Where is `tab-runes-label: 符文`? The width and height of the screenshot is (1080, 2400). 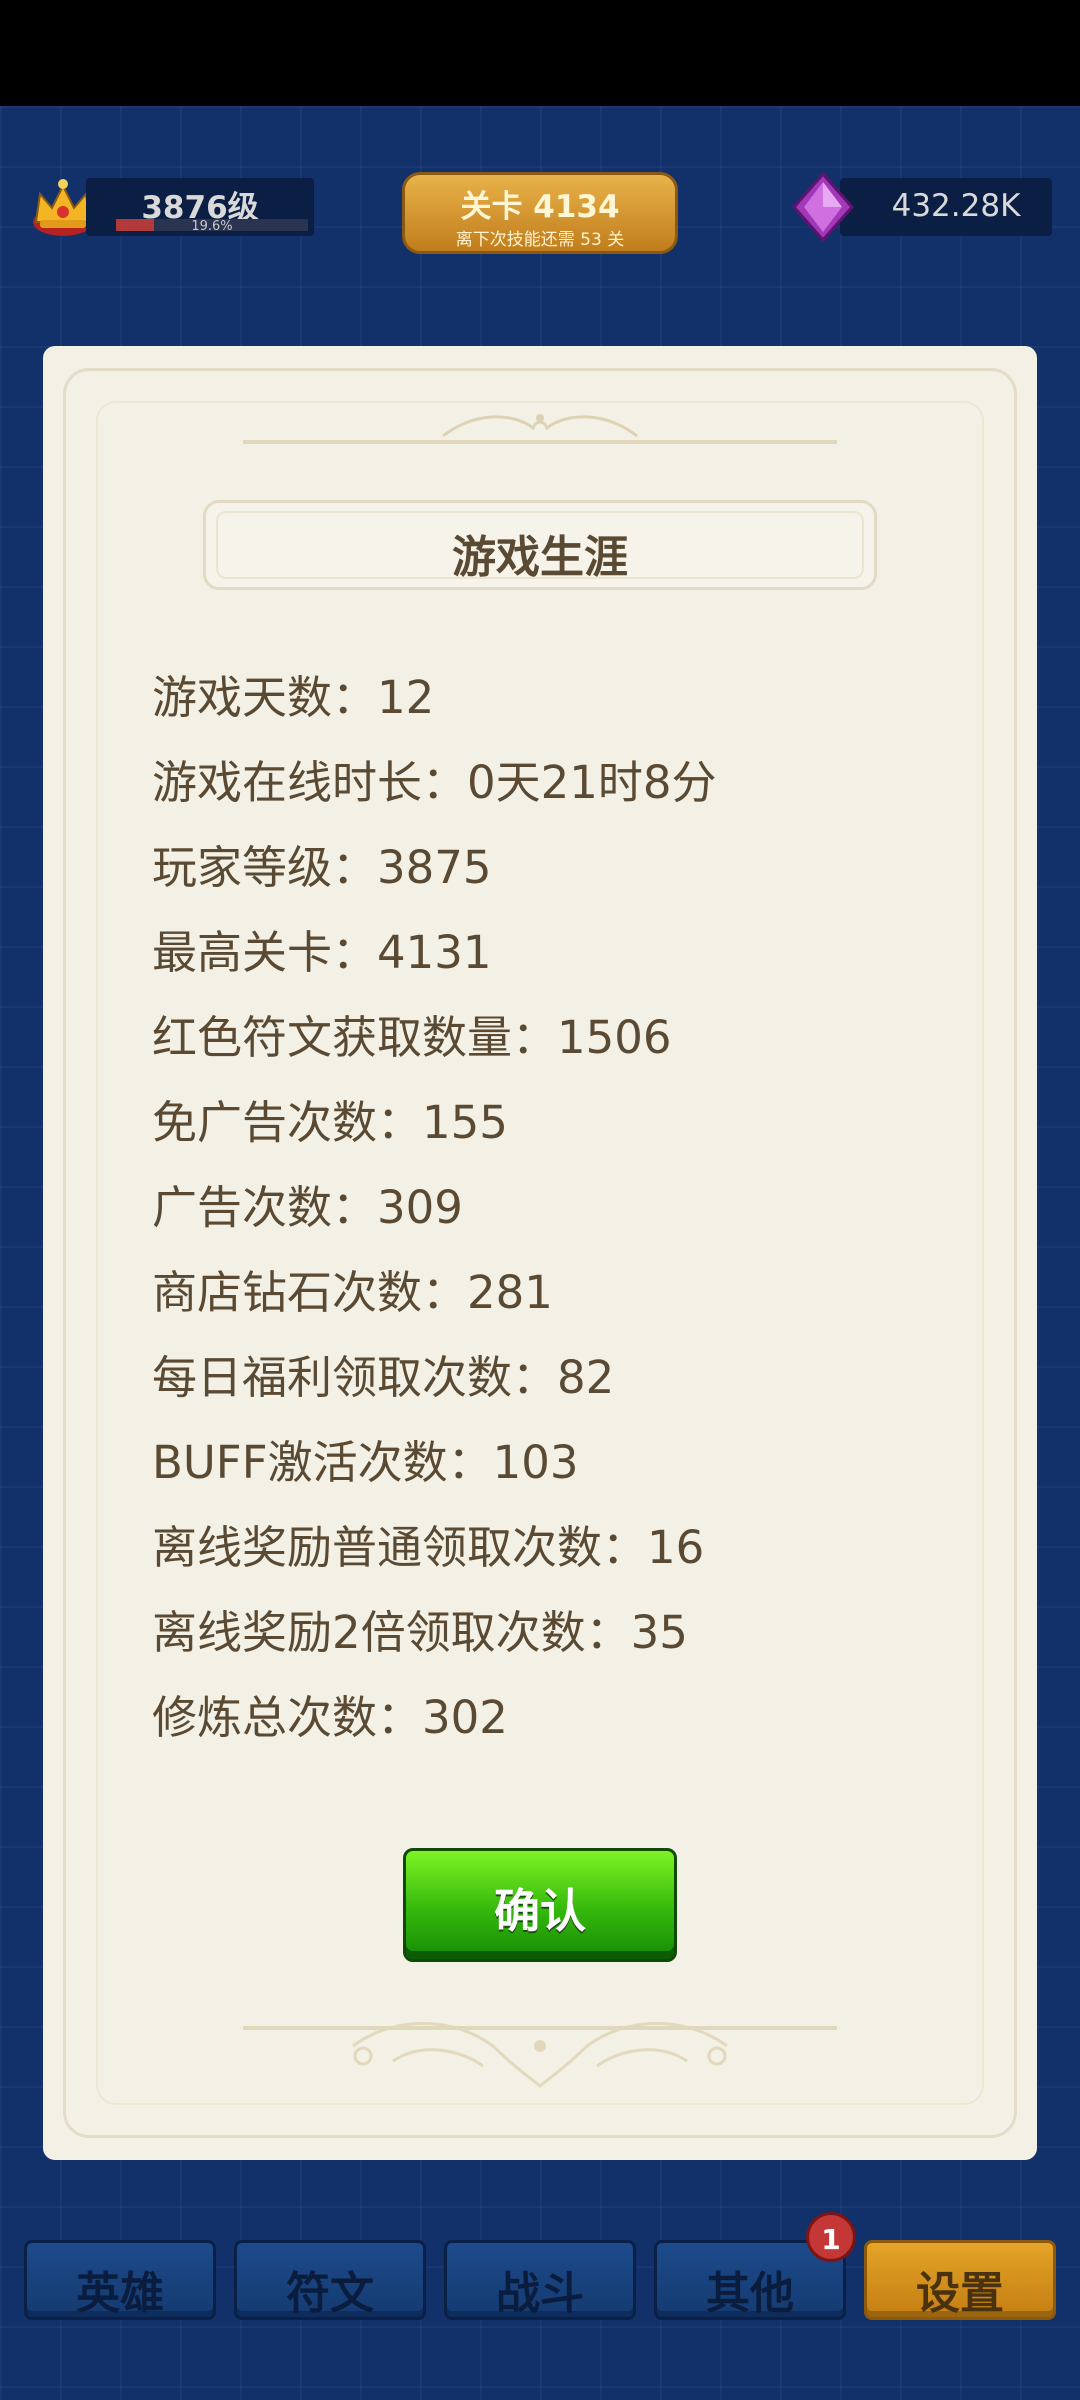
tab-runes-label: 符文 is located at coordinates (330, 2293).